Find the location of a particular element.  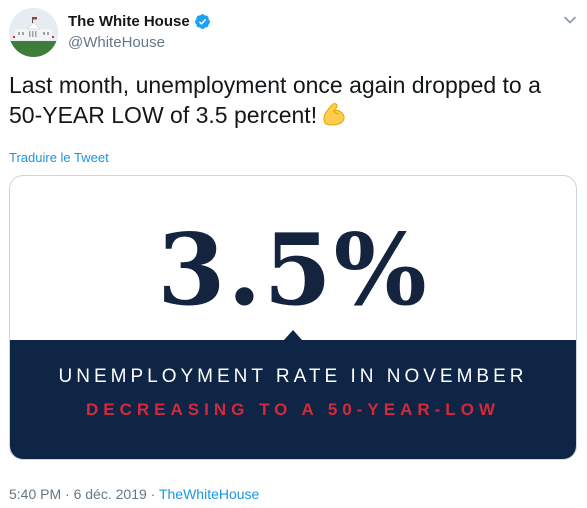

tweet-meta: 5:40 PM · 6 déc. 2019 · TheWhiteHouse is located at coordinates (134, 494).